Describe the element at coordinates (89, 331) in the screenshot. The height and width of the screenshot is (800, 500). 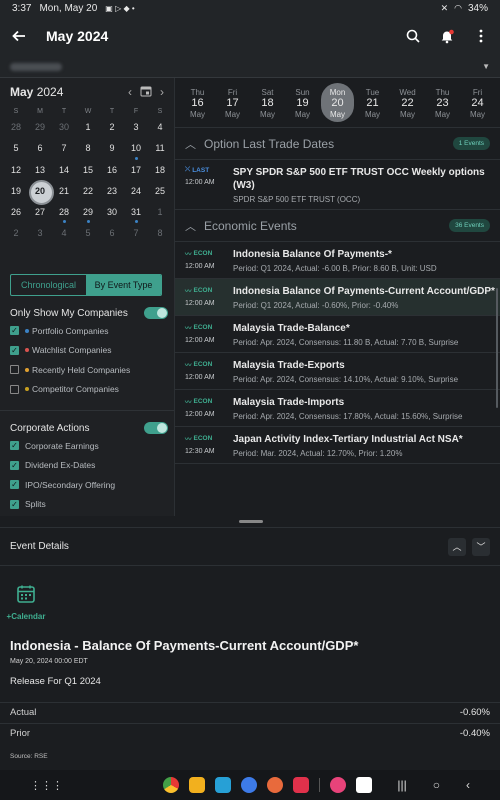
I see `filter-option: ✓ Portfolio Companies` at that location.